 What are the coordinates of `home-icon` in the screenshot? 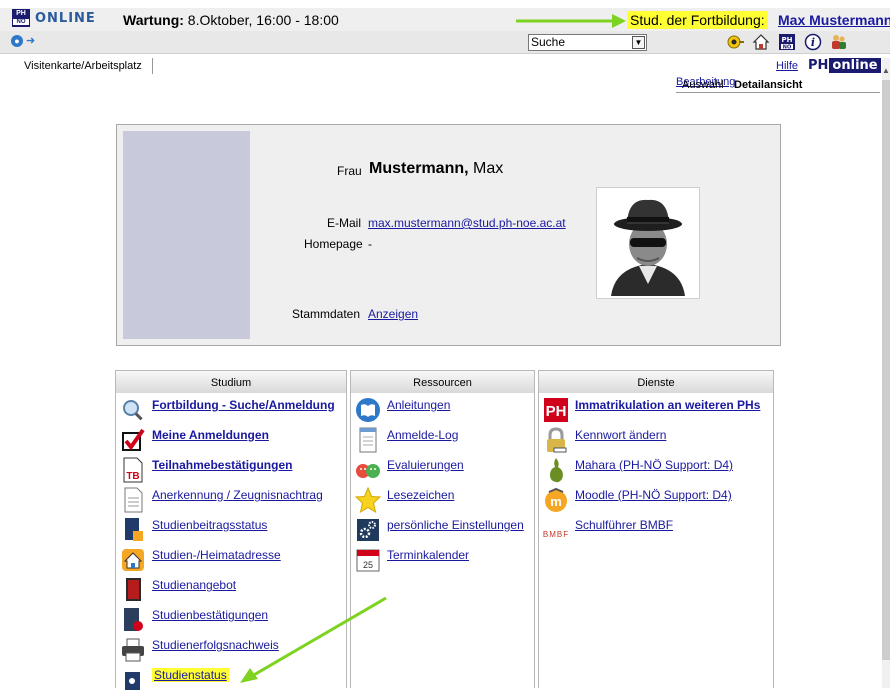 It's located at (761, 42).